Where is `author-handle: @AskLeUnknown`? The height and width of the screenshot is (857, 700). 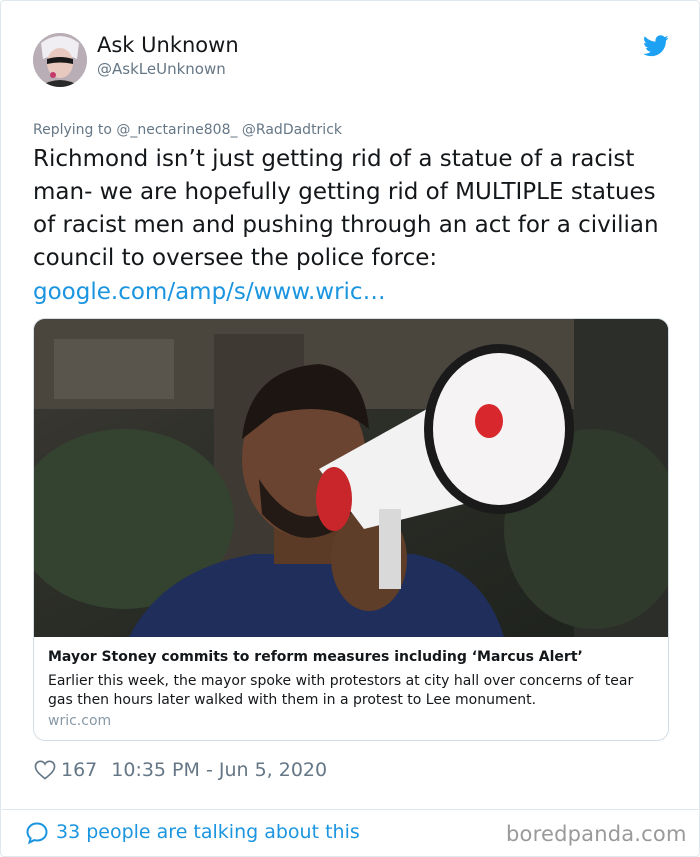 author-handle: @AskLeUnknown is located at coordinates (161, 69).